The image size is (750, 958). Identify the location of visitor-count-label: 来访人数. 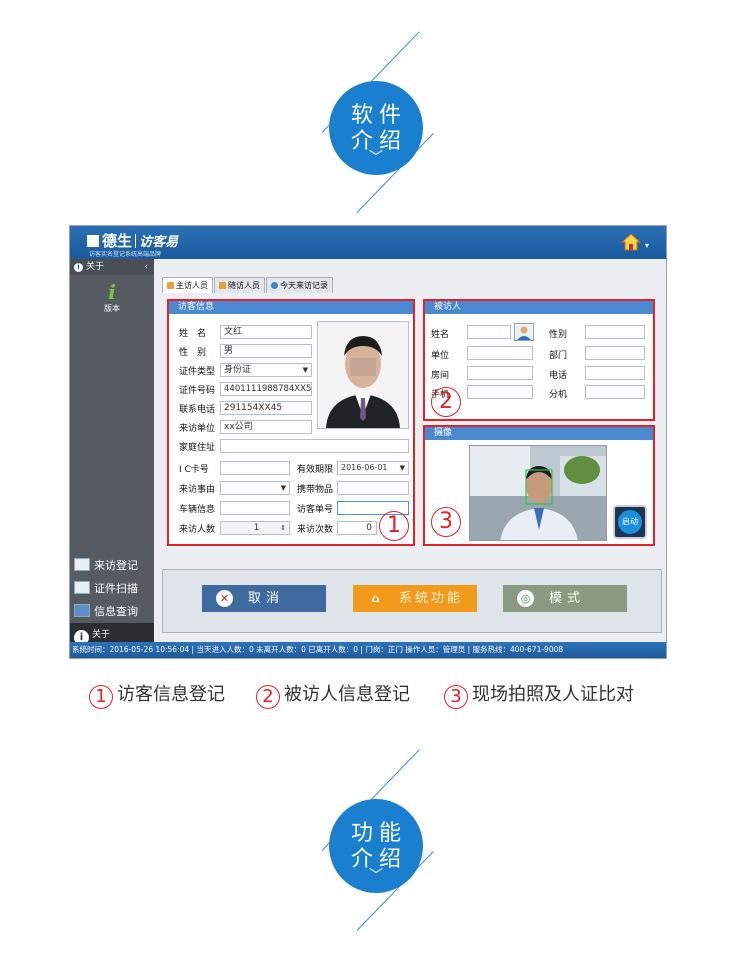
(197, 530).